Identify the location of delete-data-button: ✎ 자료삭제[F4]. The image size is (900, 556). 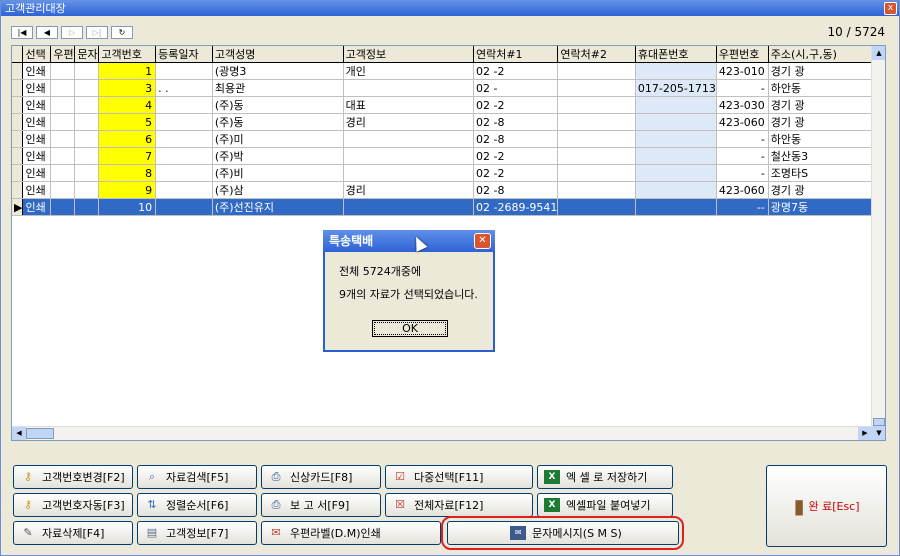
(73, 533).